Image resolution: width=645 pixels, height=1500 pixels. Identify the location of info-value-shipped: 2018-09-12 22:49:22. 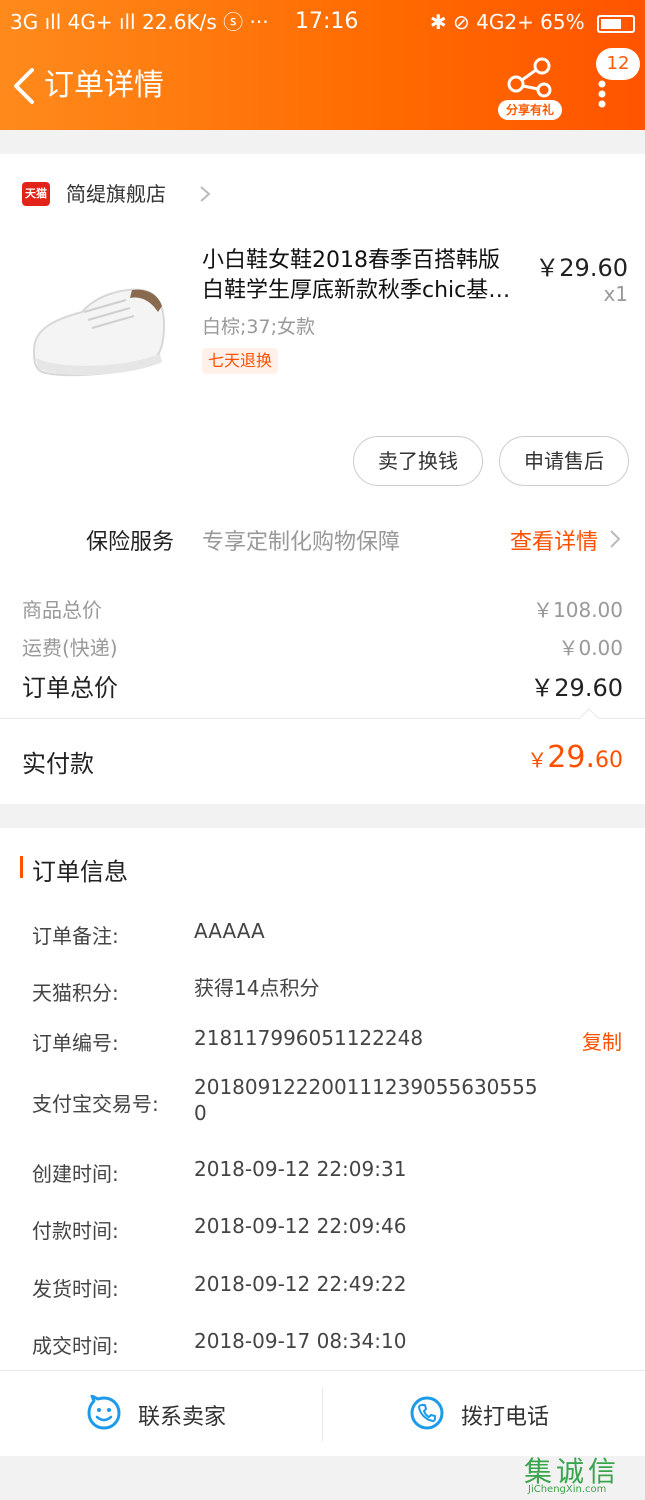
(300, 1284).